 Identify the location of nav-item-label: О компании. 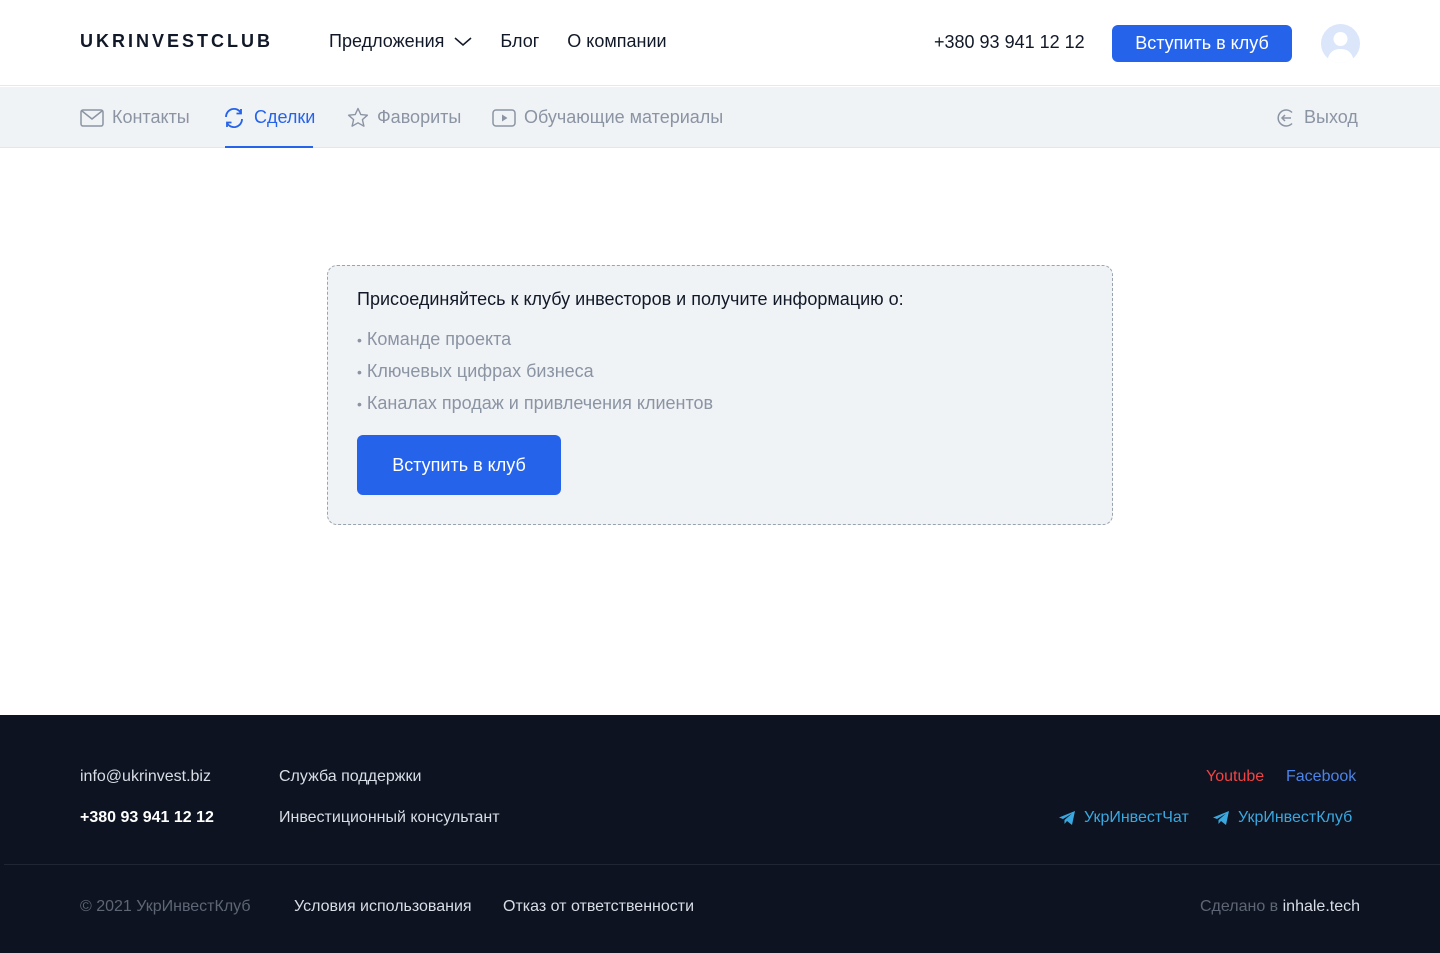
(617, 41).